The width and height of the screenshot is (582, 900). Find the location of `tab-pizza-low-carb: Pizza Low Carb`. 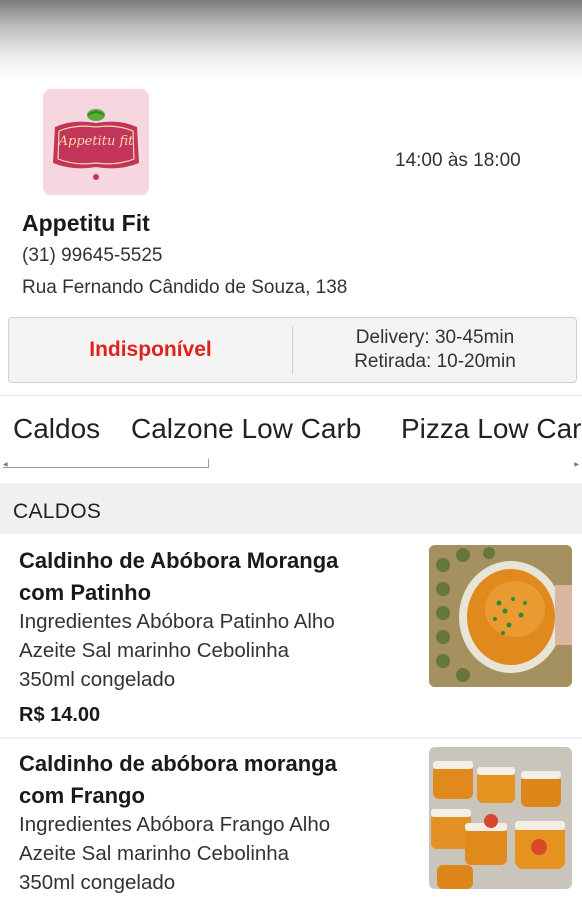

tab-pizza-low-carb: Pizza Low Carb is located at coordinates (491, 429).